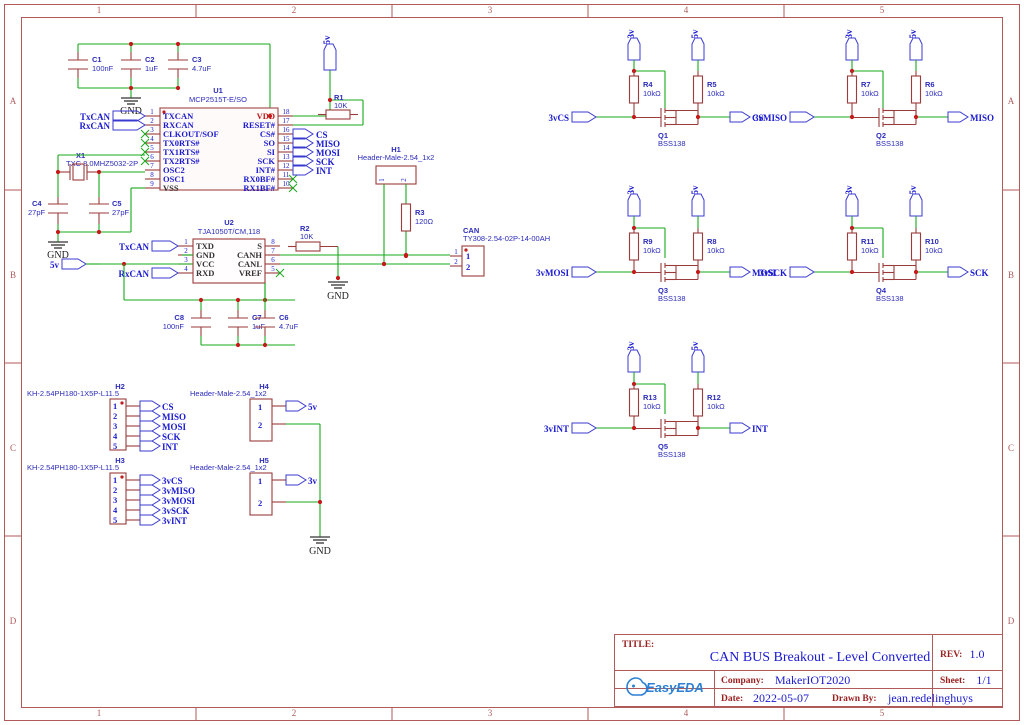 The height and width of the screenshot is (725, 1024). What do you see at coordinates (882, 10) in the screenshot?
I see `zone-col-5: 5` at bounding box center [882, 10].